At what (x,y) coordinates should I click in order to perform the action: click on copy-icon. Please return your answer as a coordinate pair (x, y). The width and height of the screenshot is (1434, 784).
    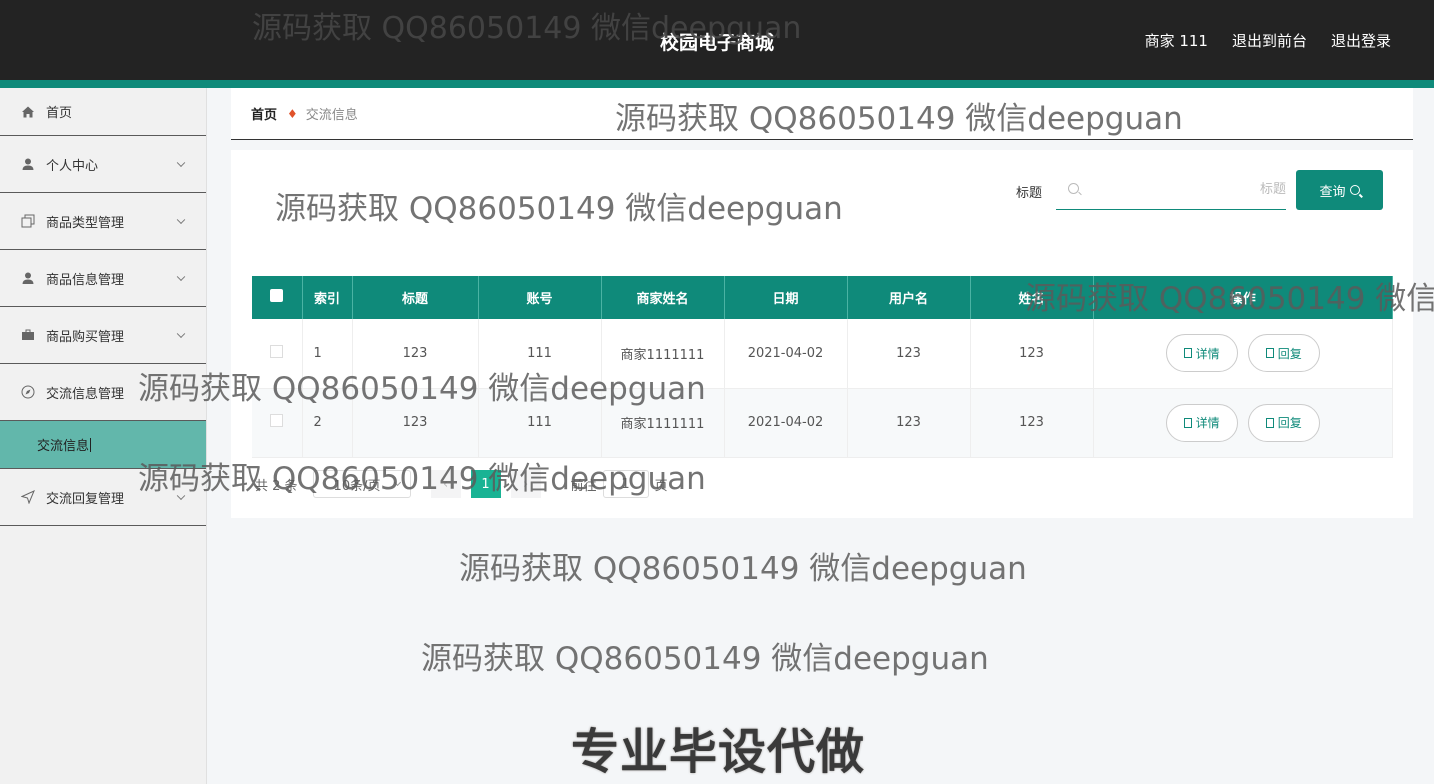
    Looking at the image, I should click on (28, 221).